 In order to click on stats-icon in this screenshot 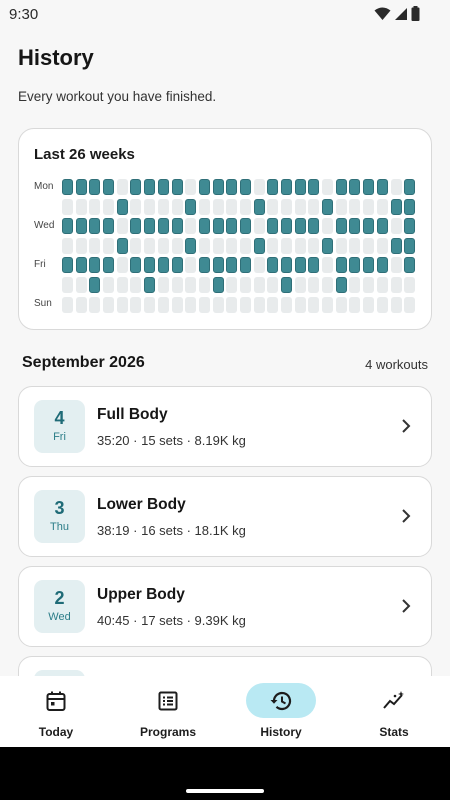, I will do `click(393, 699)`.